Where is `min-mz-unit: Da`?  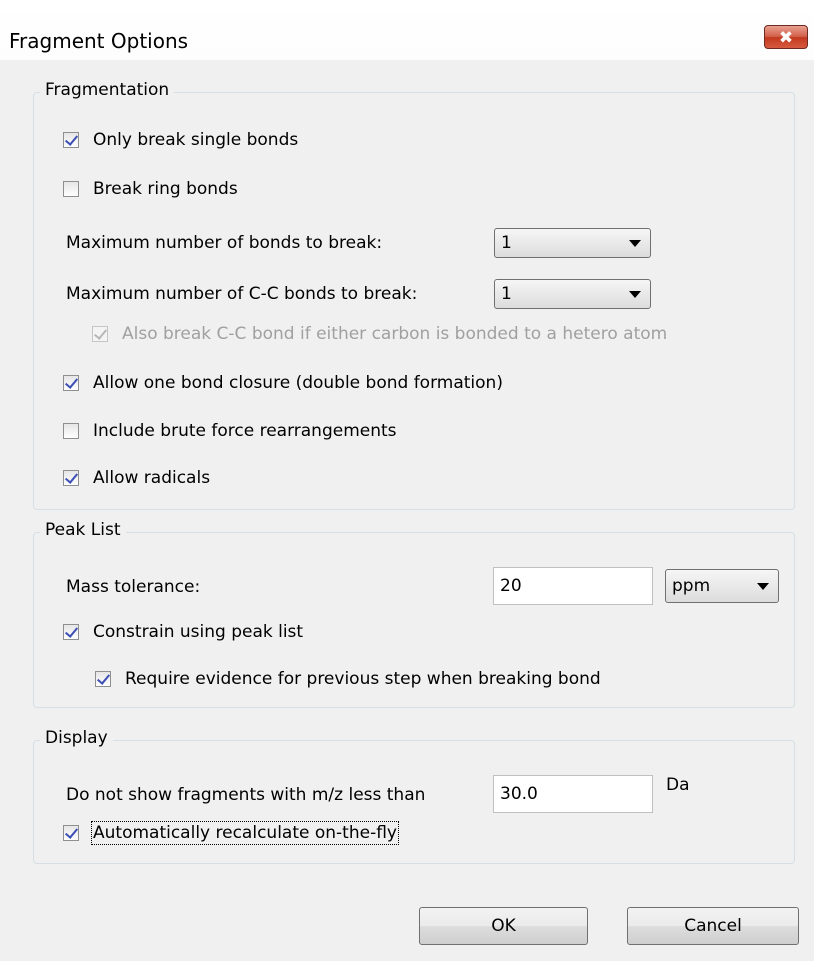
min-mz-unit: Da is located at coordinates (678, 785).